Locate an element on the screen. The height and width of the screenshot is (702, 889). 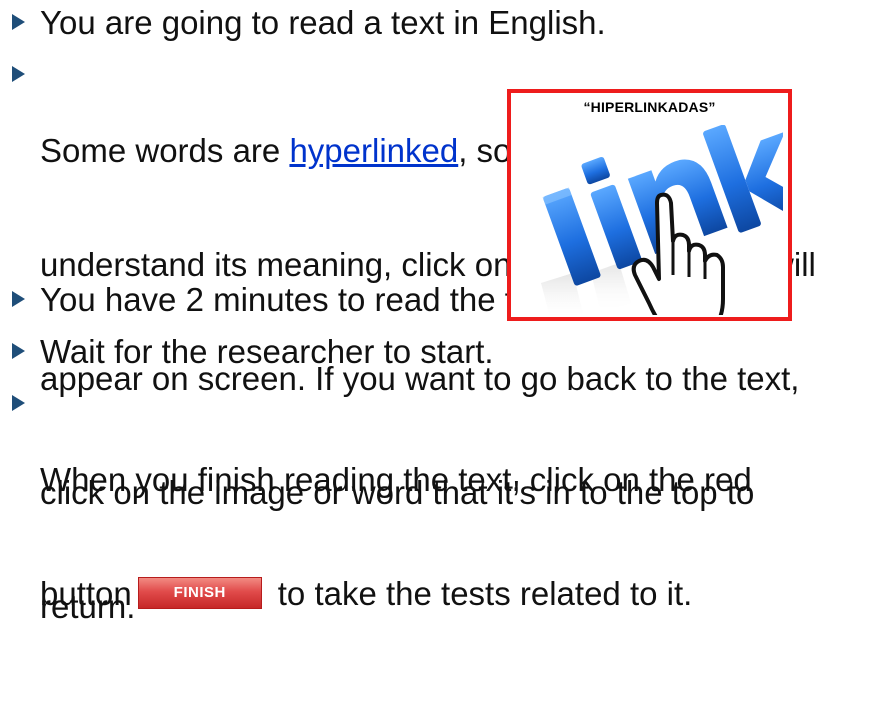
popup-title: “HIPERLINKADAS” is located at coordinates (649, 107).